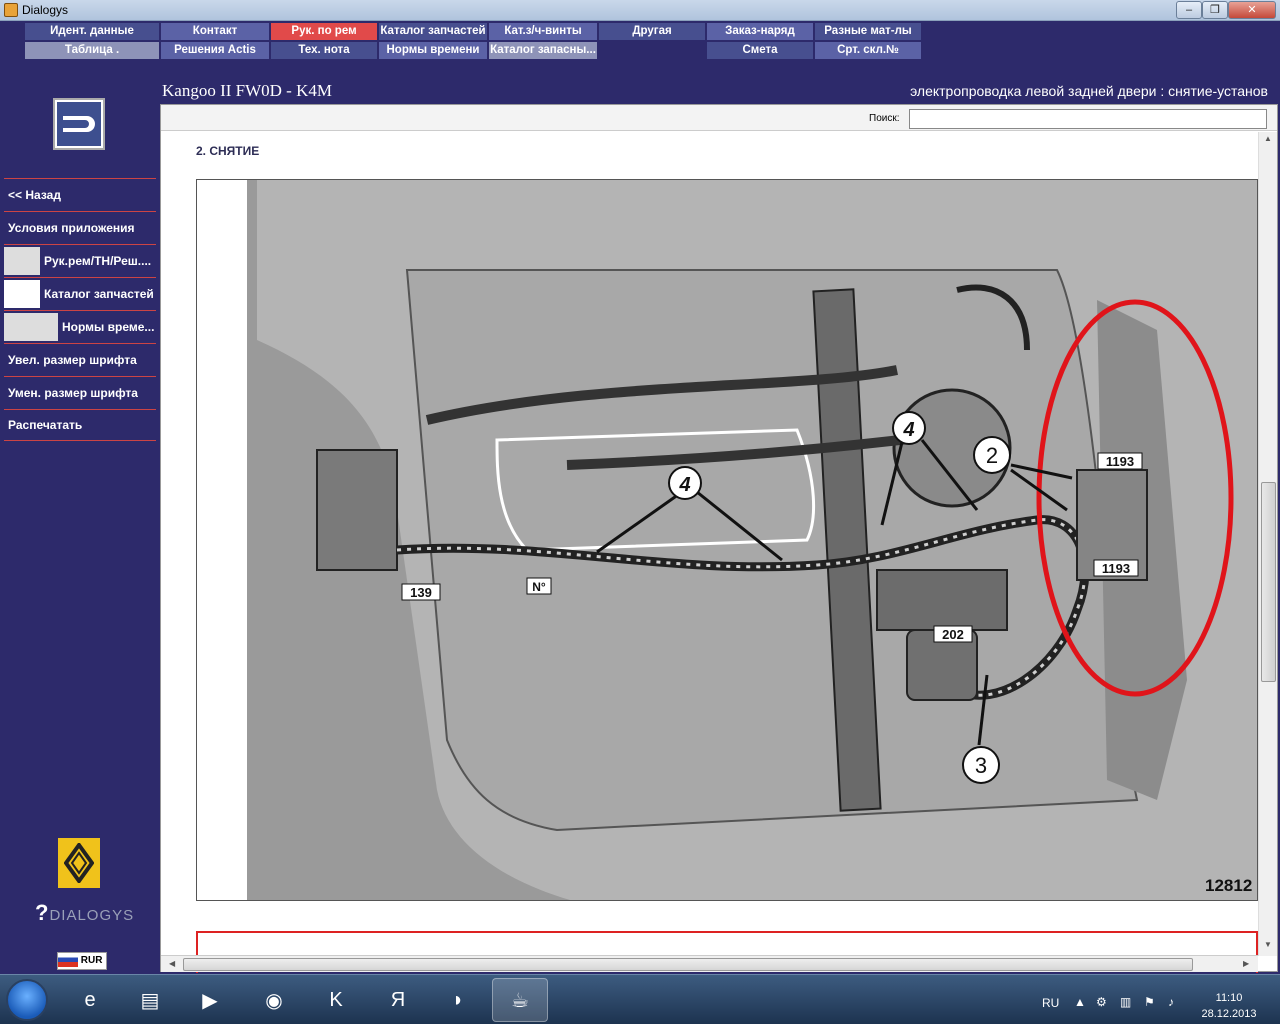 This screenshot has height=1024, width=1280. I want to click on scroll-up-icon: ▲, so click(1268, 138).